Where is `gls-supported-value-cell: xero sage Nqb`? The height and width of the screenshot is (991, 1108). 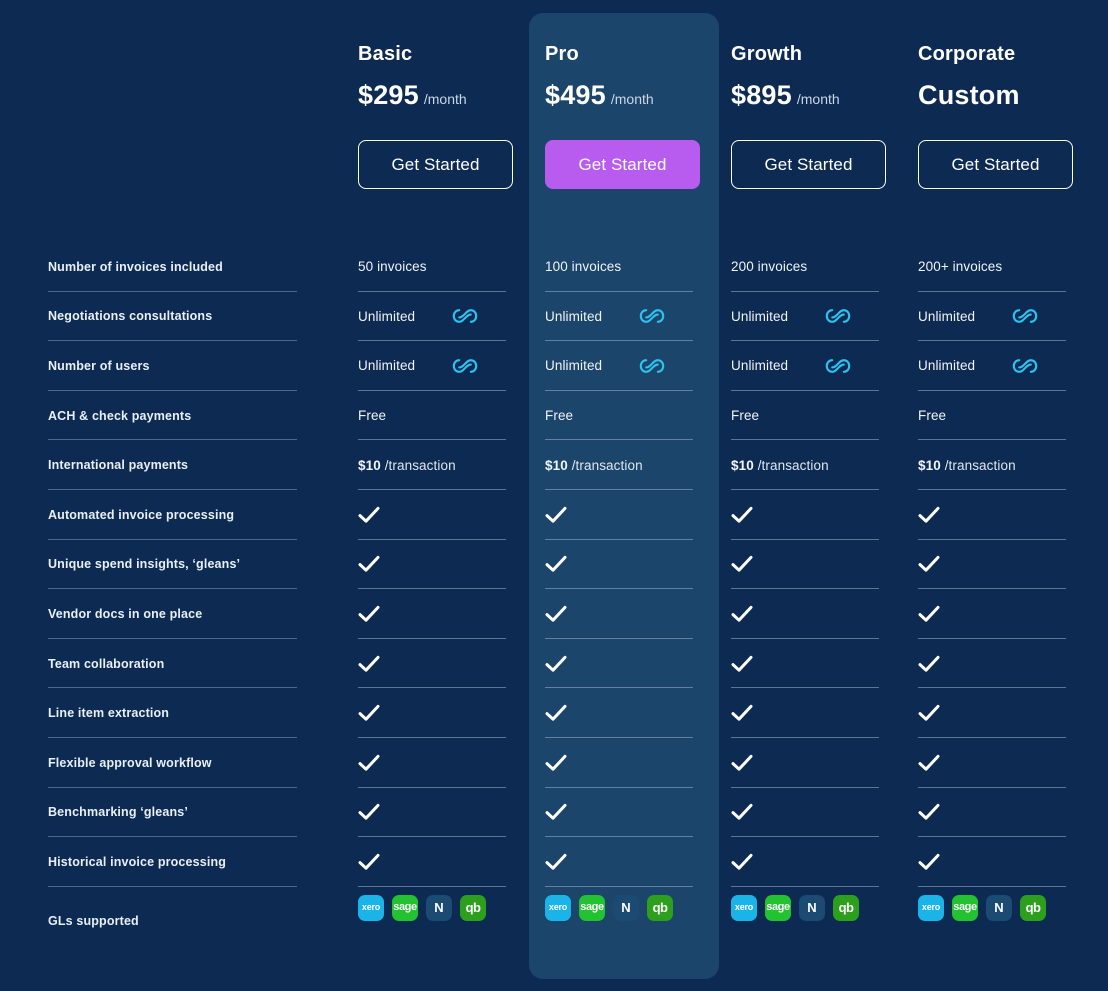 gls-supported-value-cell: xero sage Nqb is located at coordinates (992, 927).